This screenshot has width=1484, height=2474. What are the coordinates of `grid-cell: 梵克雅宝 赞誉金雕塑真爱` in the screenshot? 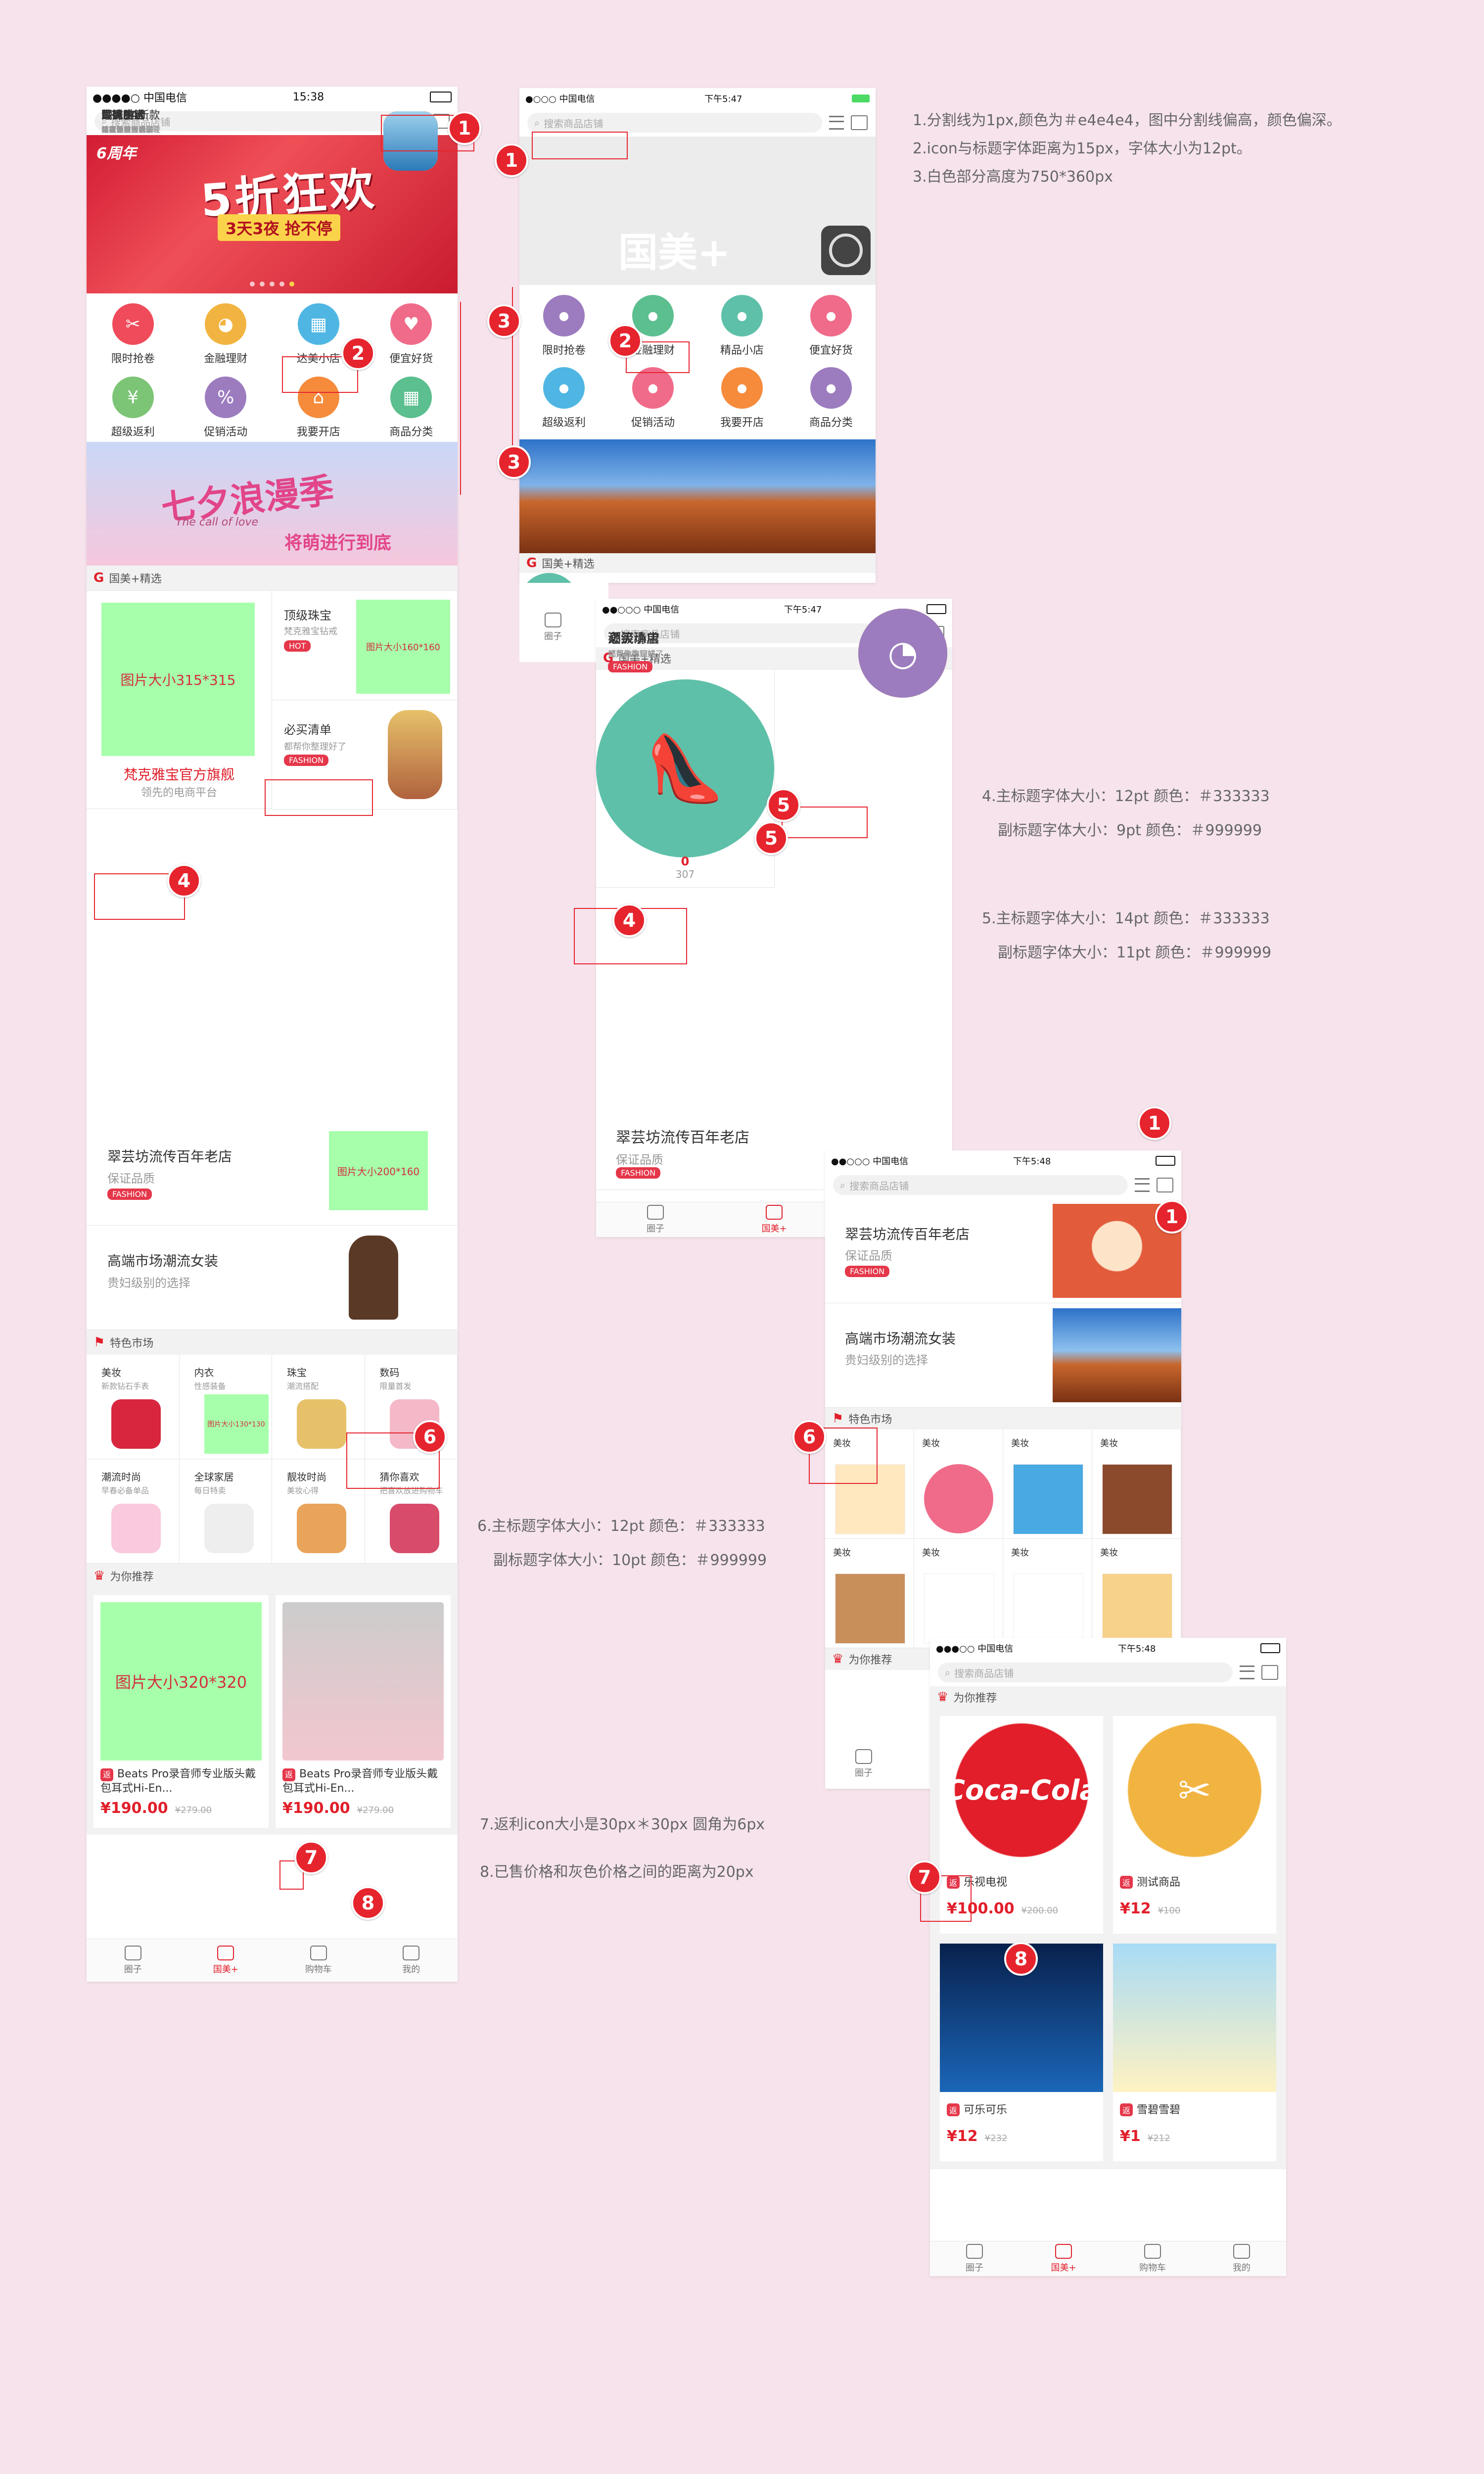 It's located at (279, 563).